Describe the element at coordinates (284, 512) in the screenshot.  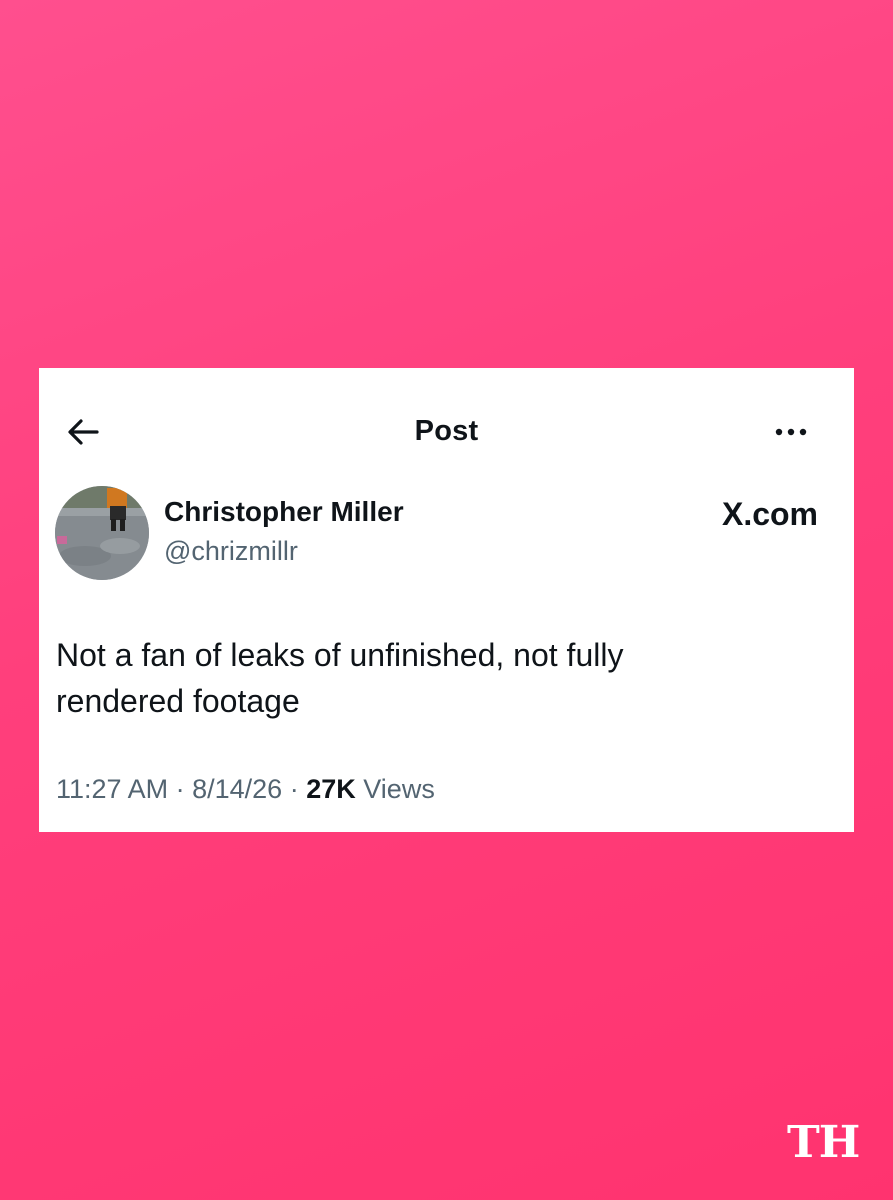
I see `author-display-name: Christopher Miller` at that location.